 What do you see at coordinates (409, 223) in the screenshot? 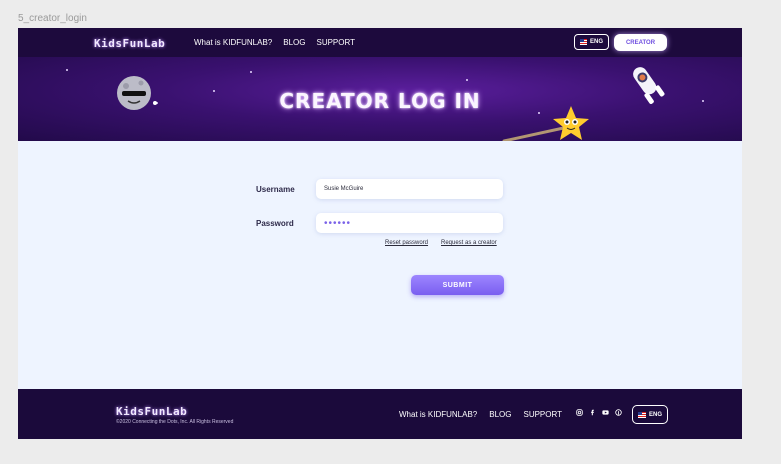
I see `password-input: ••••••` at bounding box center [409, 223].